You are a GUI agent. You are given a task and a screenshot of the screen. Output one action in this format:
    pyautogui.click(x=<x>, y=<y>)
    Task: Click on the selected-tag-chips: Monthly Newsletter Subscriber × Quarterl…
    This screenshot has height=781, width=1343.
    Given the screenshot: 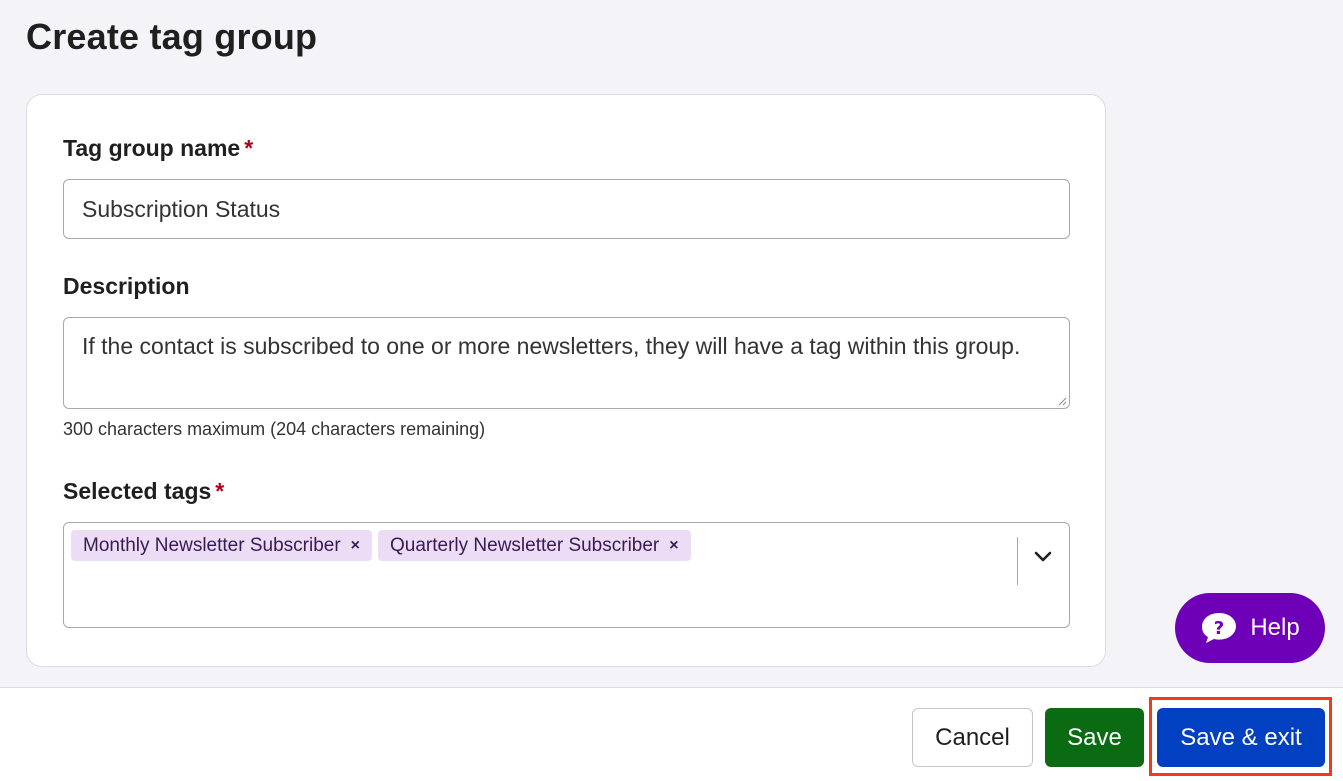 What is the action you would take?
    pyautogui.click(x=381, y=545)
    